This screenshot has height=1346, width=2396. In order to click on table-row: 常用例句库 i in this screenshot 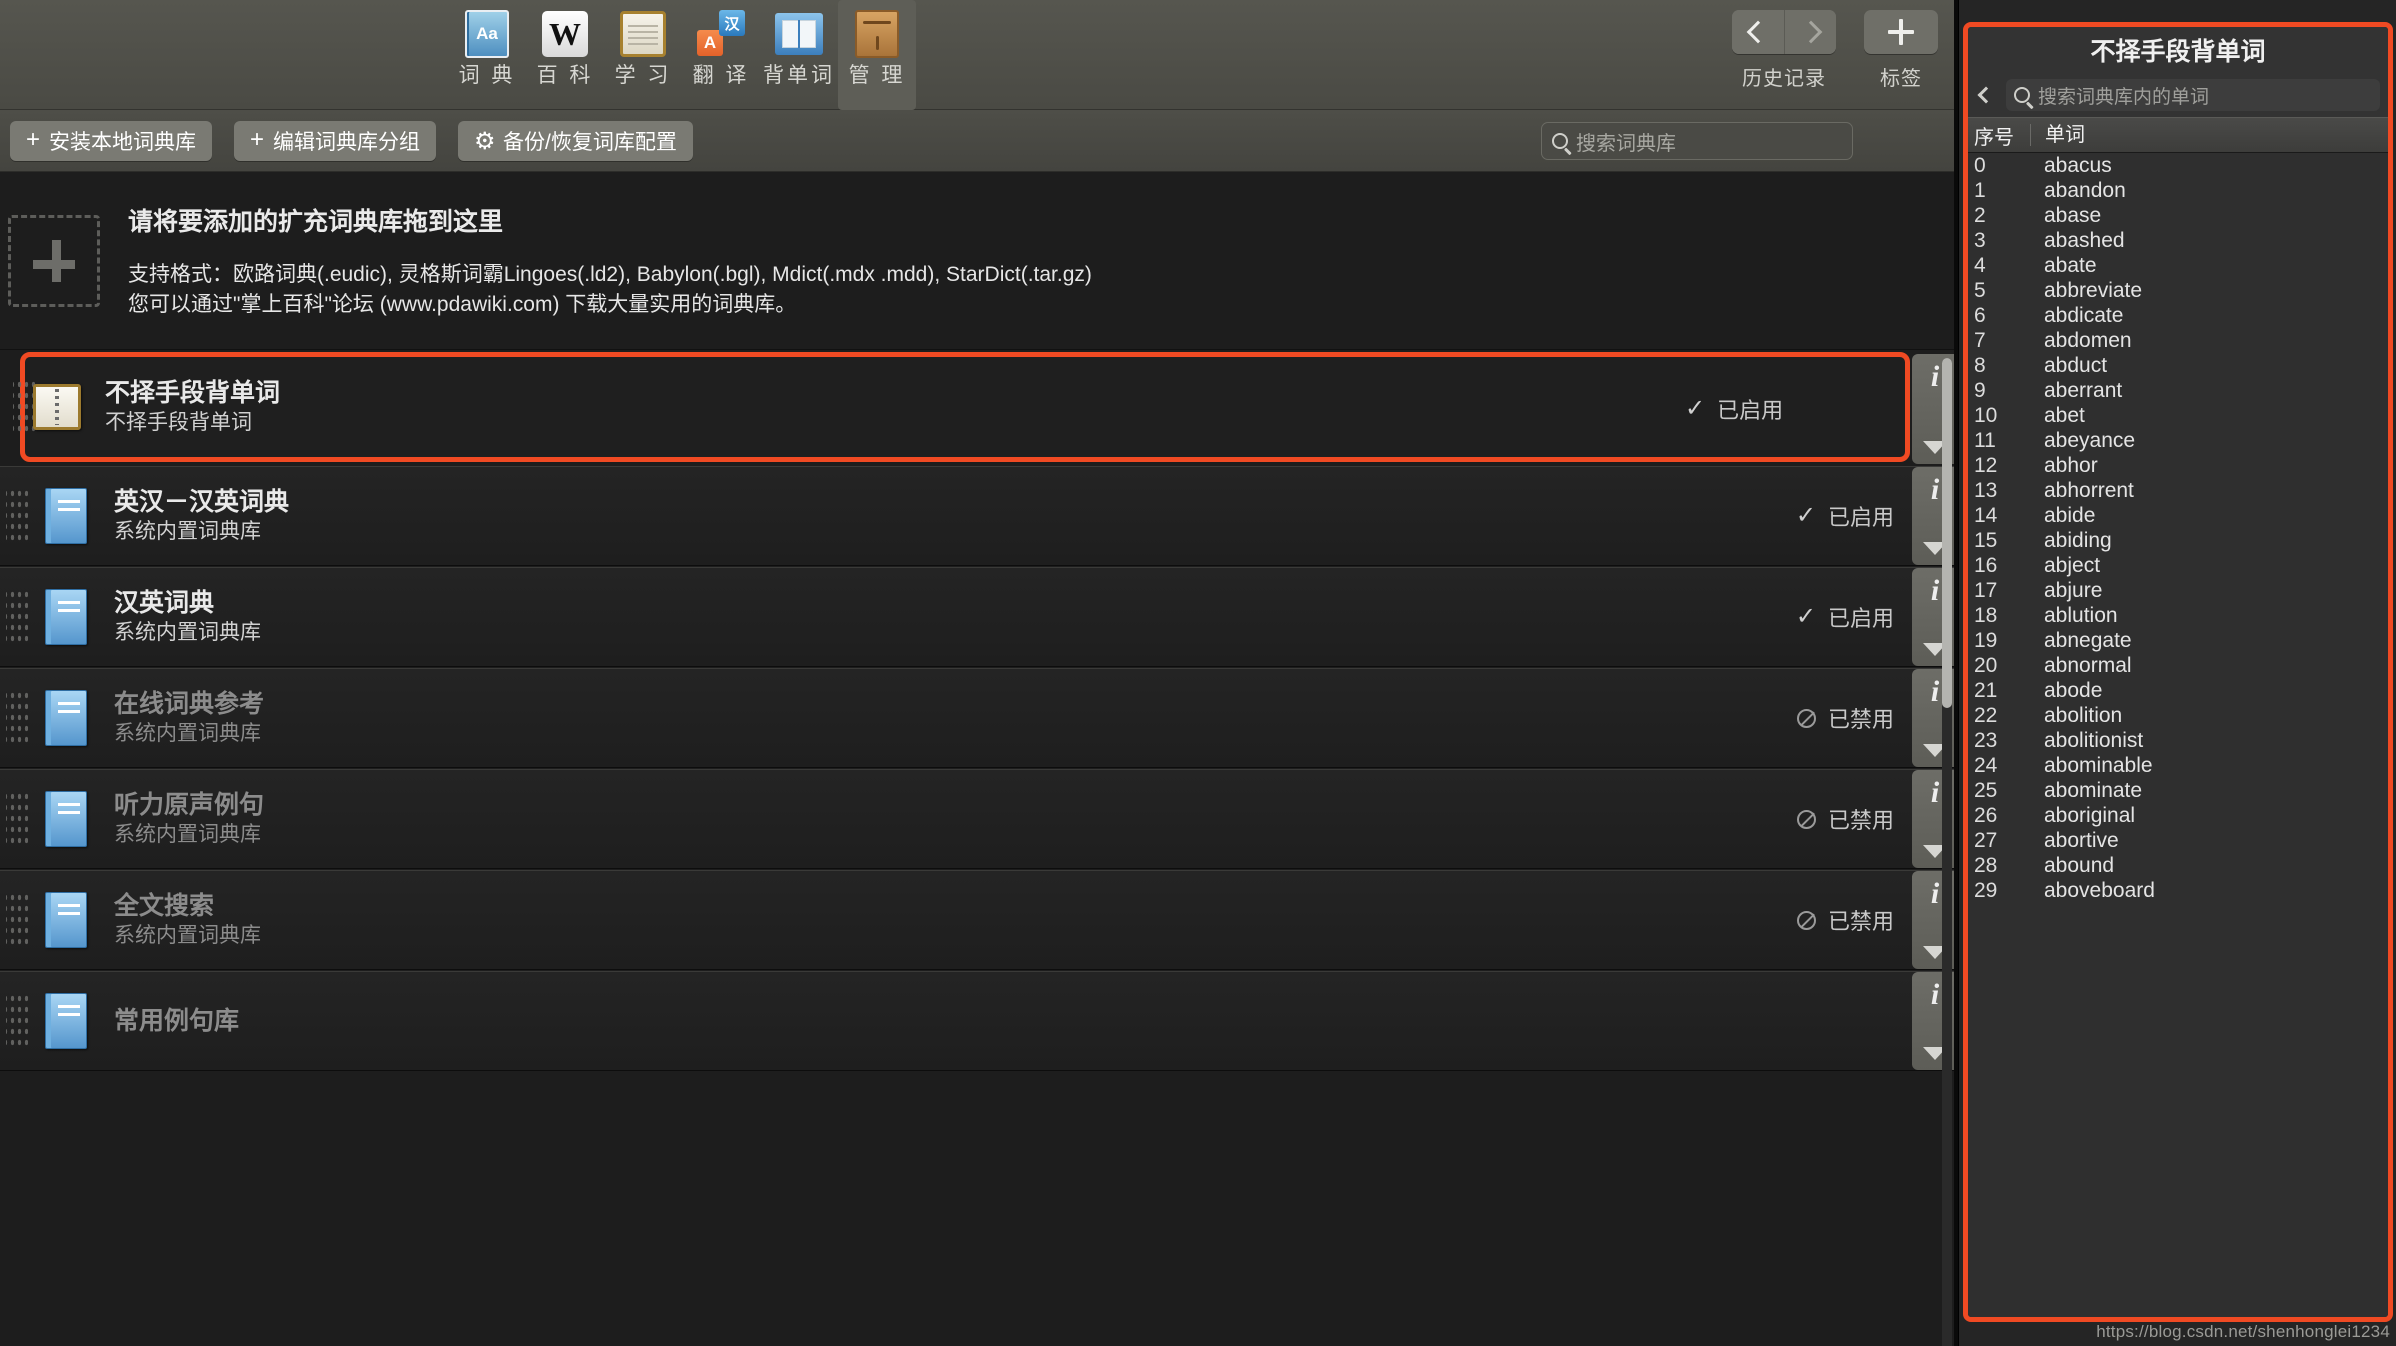, I will do `click(979, 1021)`.